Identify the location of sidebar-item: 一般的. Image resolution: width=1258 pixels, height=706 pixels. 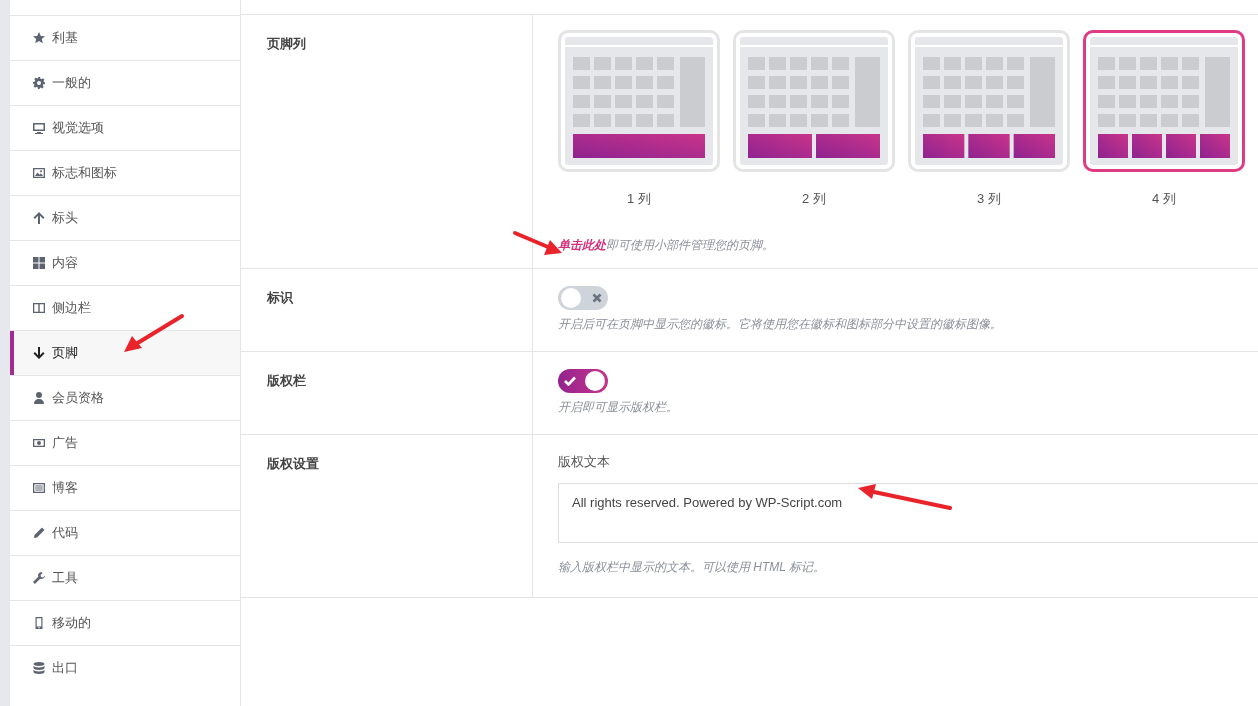
(125, 82).